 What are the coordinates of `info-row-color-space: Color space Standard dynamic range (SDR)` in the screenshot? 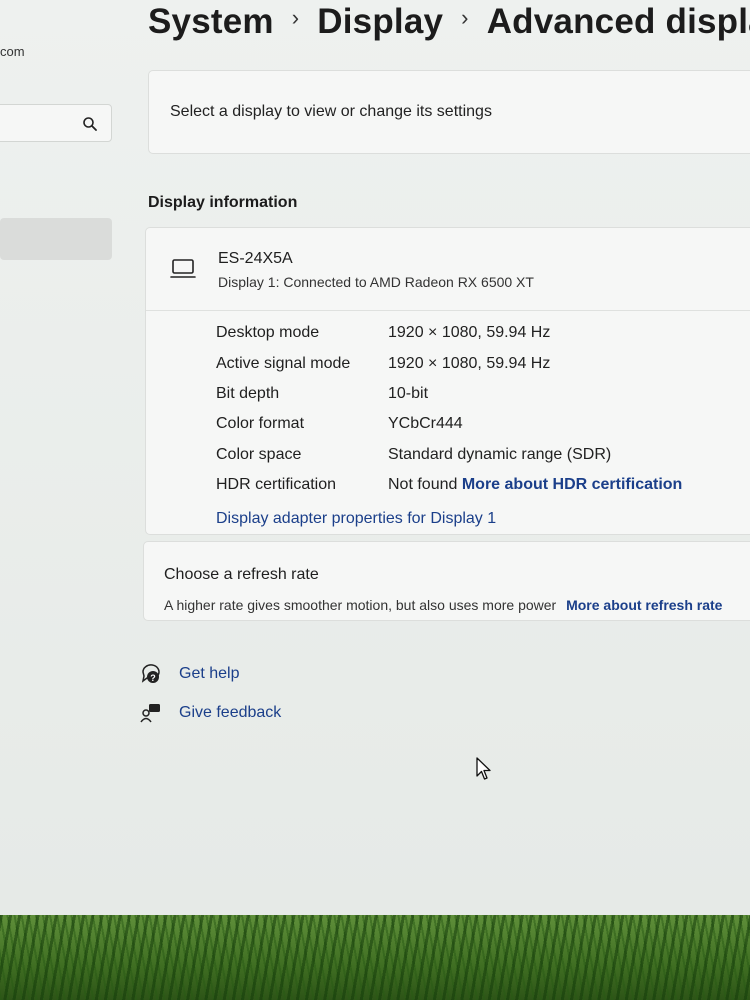 It's located at (413, 455).